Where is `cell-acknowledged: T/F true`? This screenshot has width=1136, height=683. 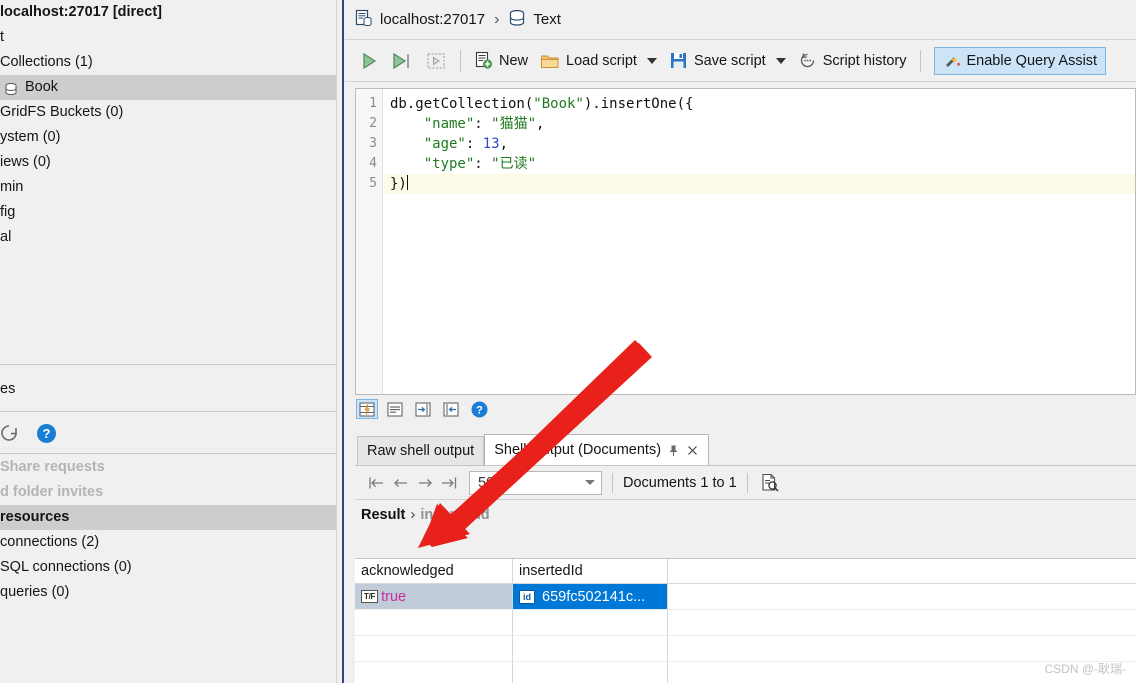 cell-acknowledged: T/F true is located at coordinates (434, 597).